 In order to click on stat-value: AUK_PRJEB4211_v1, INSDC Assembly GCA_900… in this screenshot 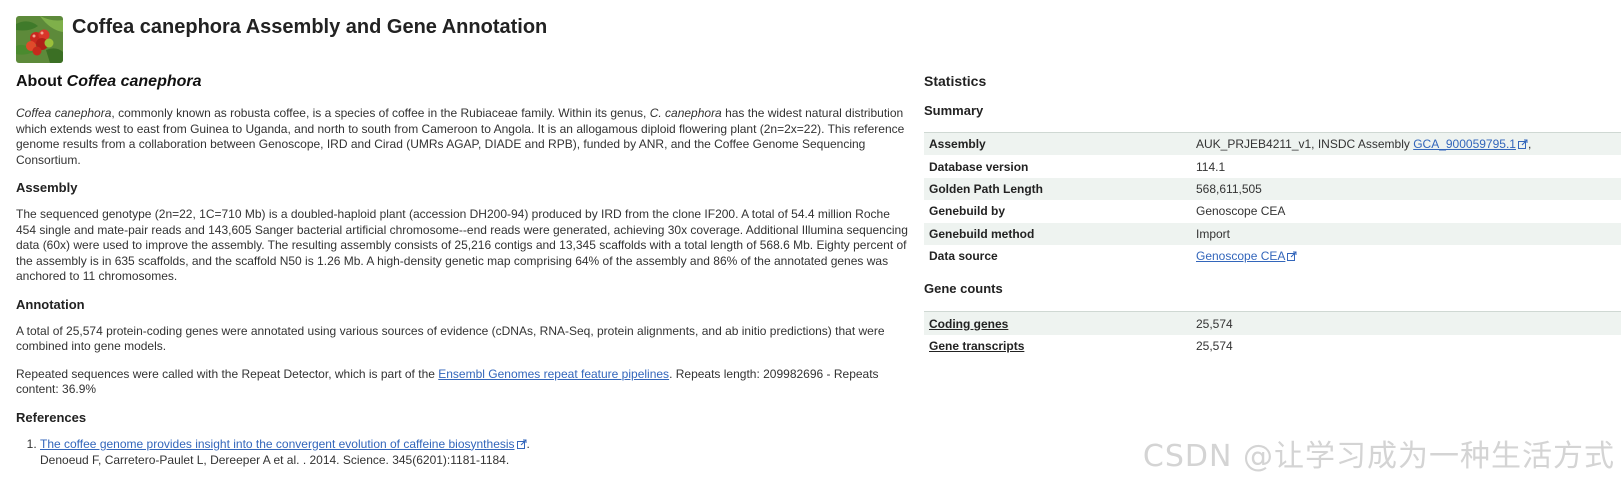, I will do `click(1406, 144)`.